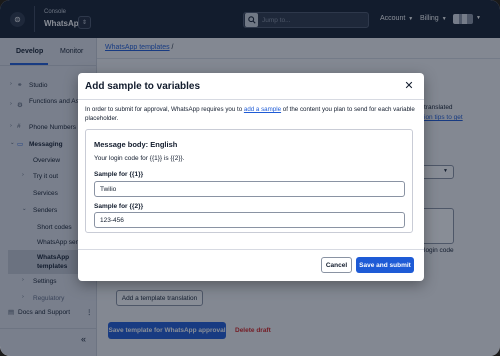  I want to click on save-and-submit-button: Save and submit, so click(385, 265).